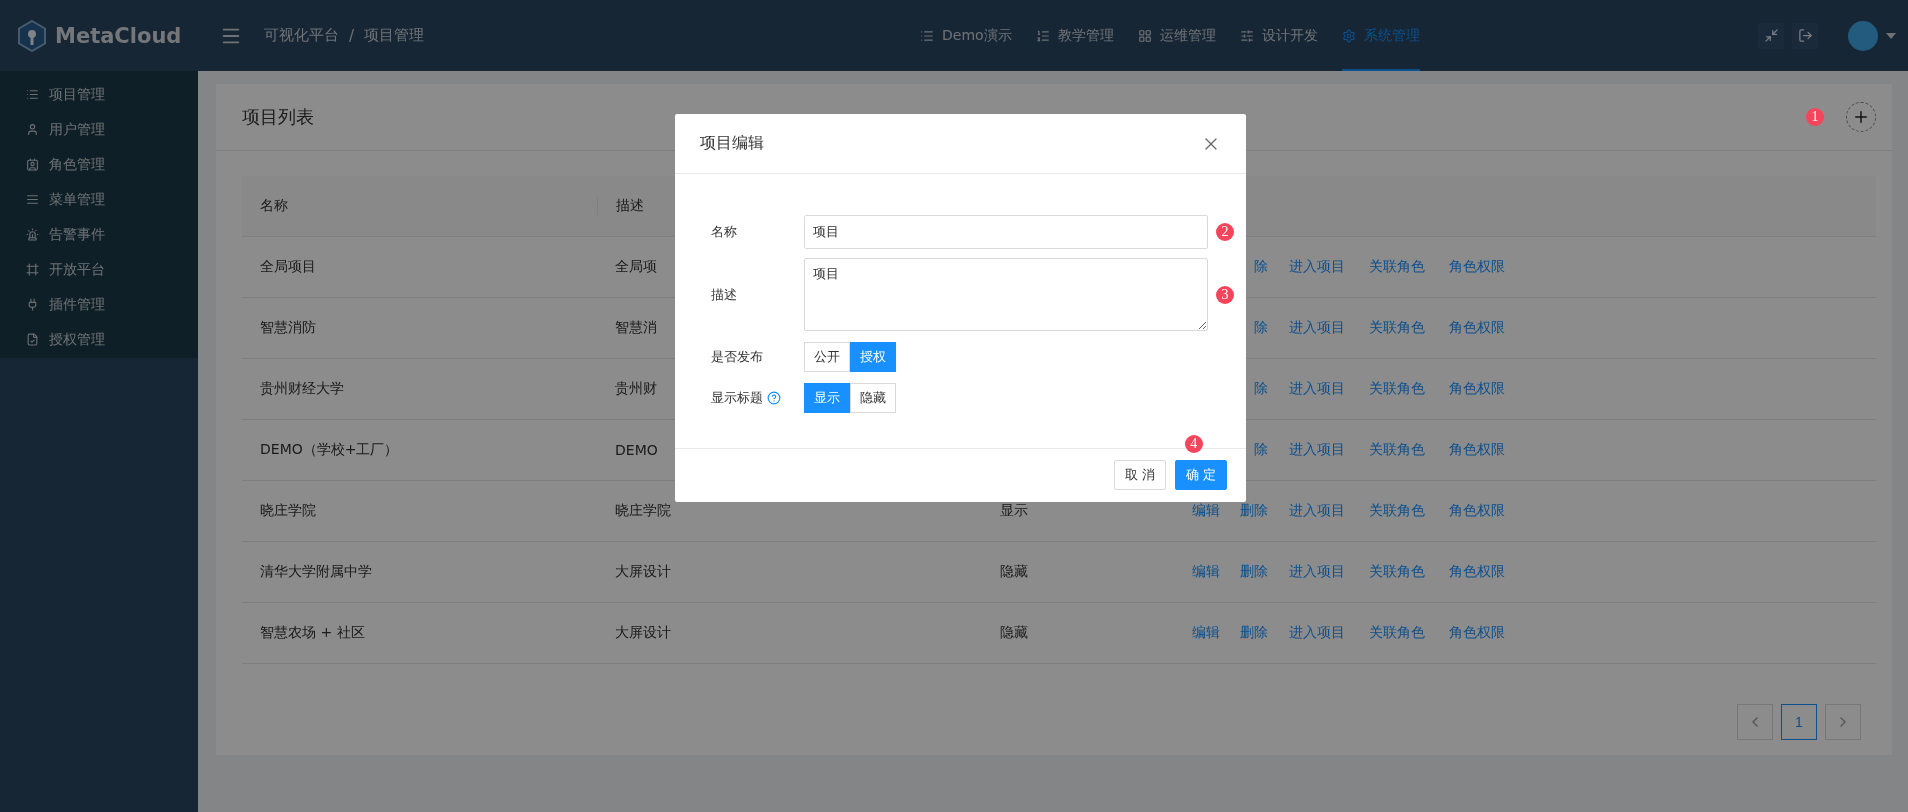  Describe the element at coordinates (1278, 35) in the screenshot. I see `nav-tab: 设计开发` at that location.